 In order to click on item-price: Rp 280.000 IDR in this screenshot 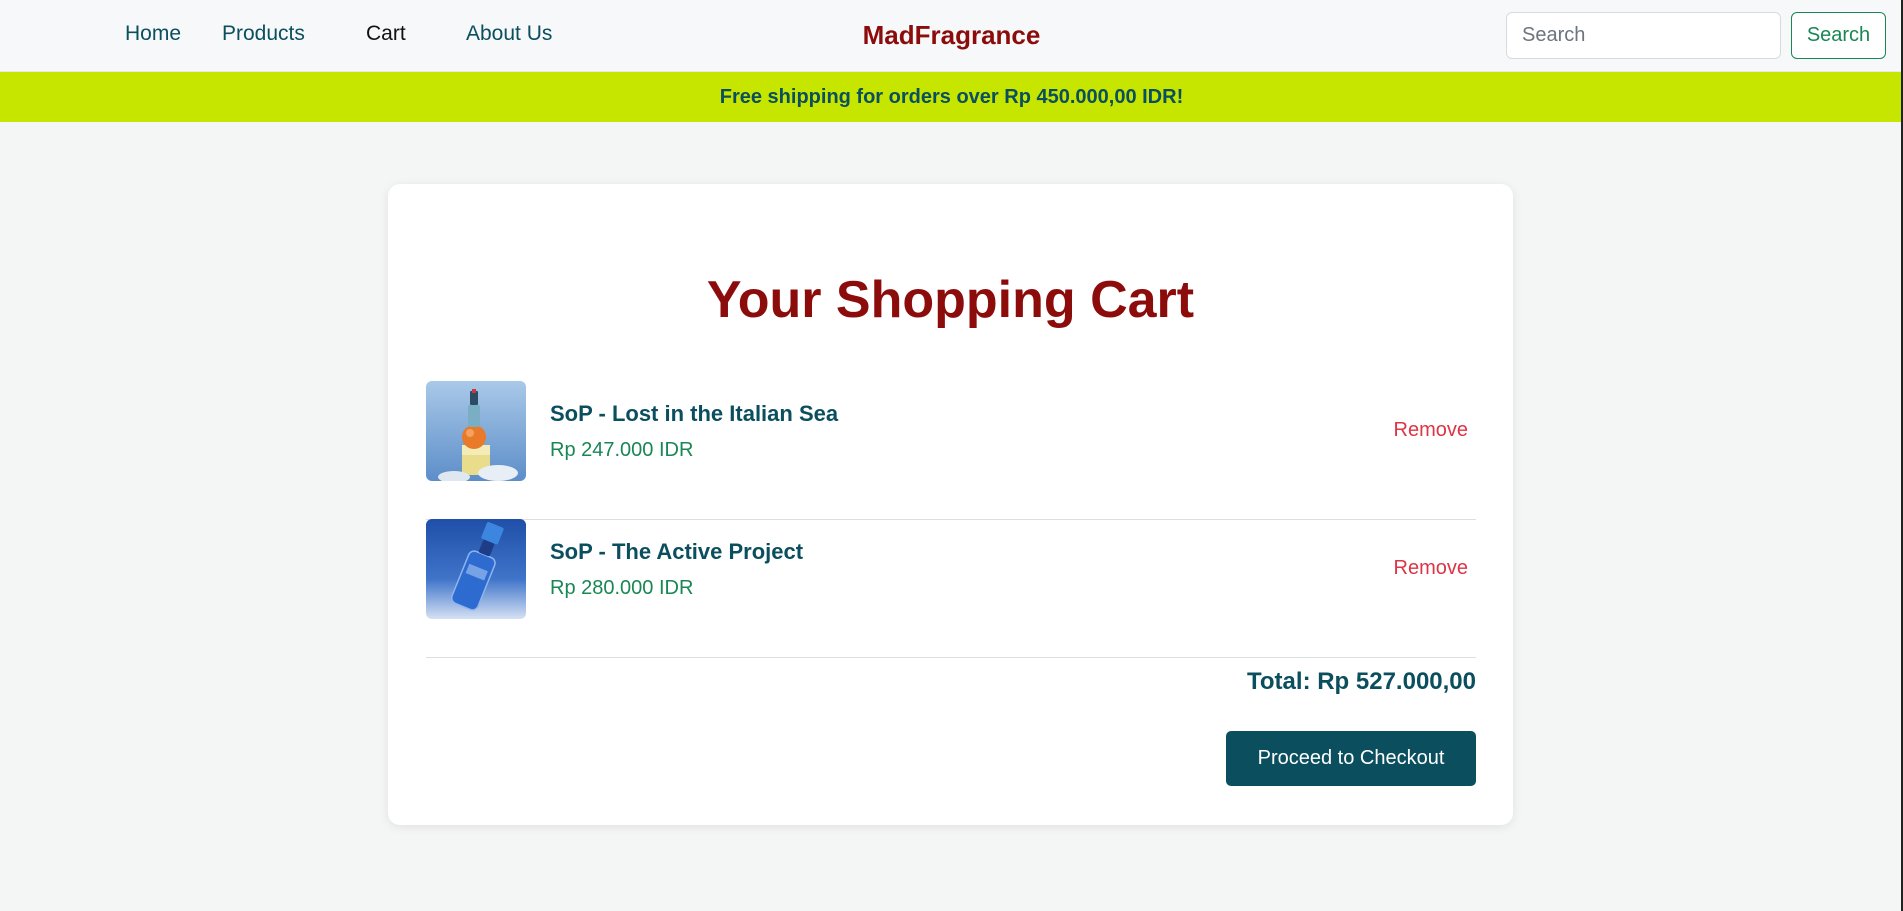, I will do `click(622, 588)`.